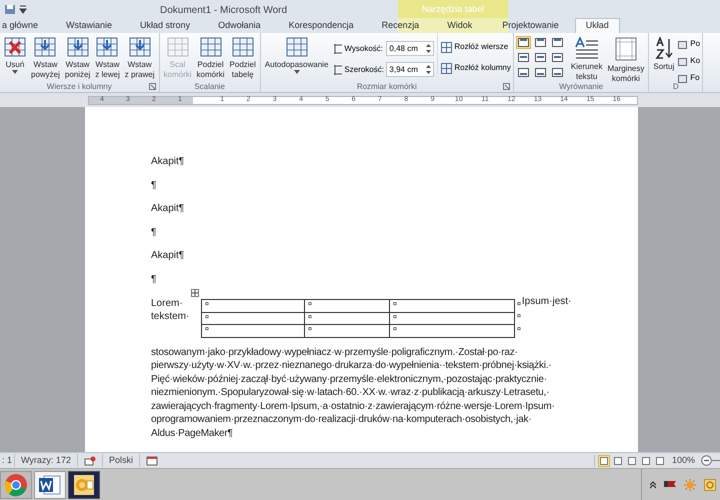  I want to click on page-count: : 1, so click(8, 461).